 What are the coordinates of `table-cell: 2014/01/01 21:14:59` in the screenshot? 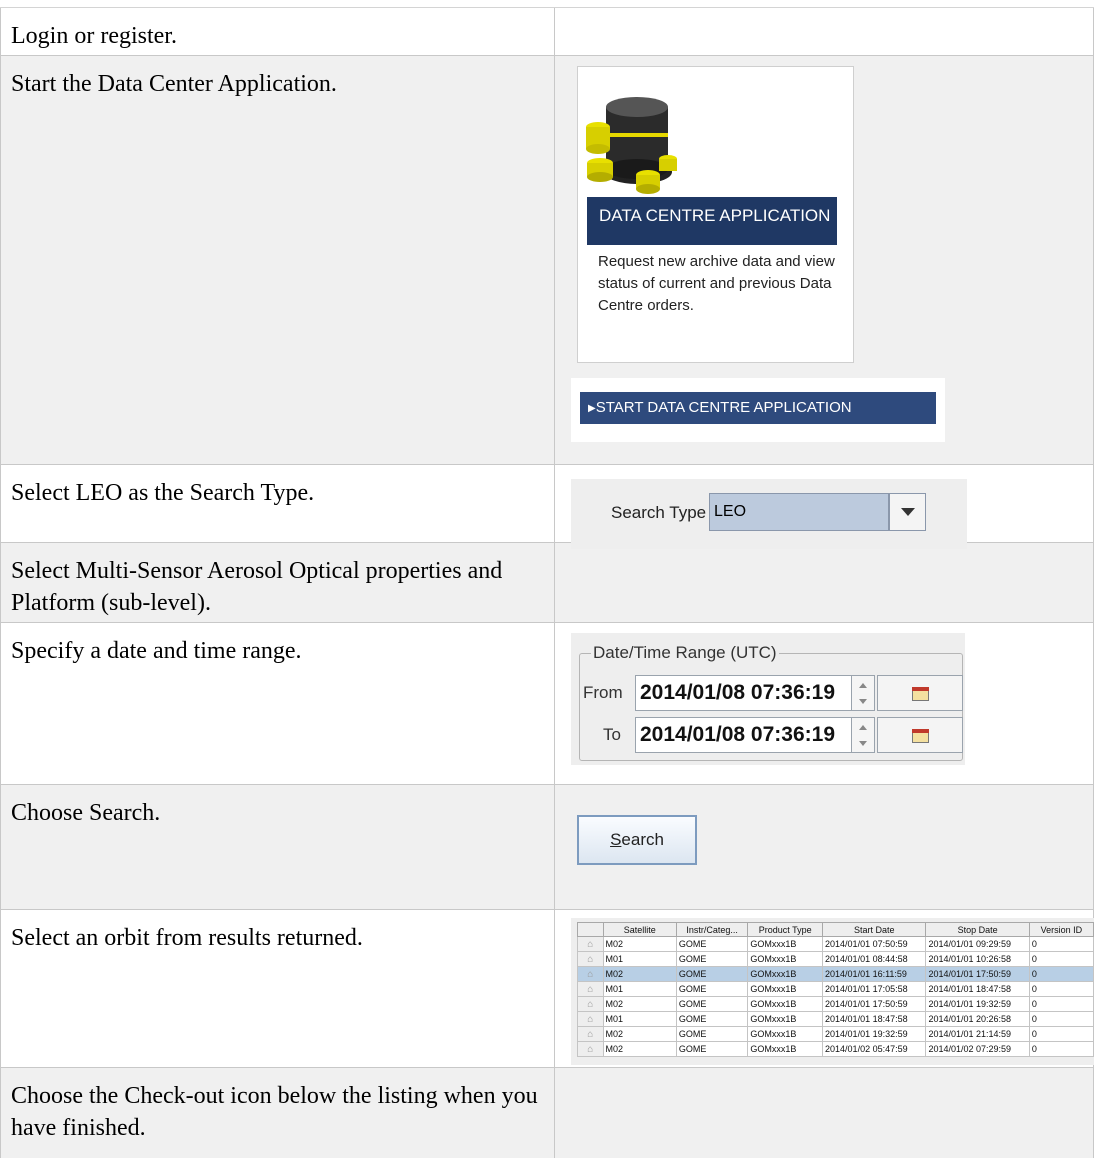 It's located at (977, 1034).